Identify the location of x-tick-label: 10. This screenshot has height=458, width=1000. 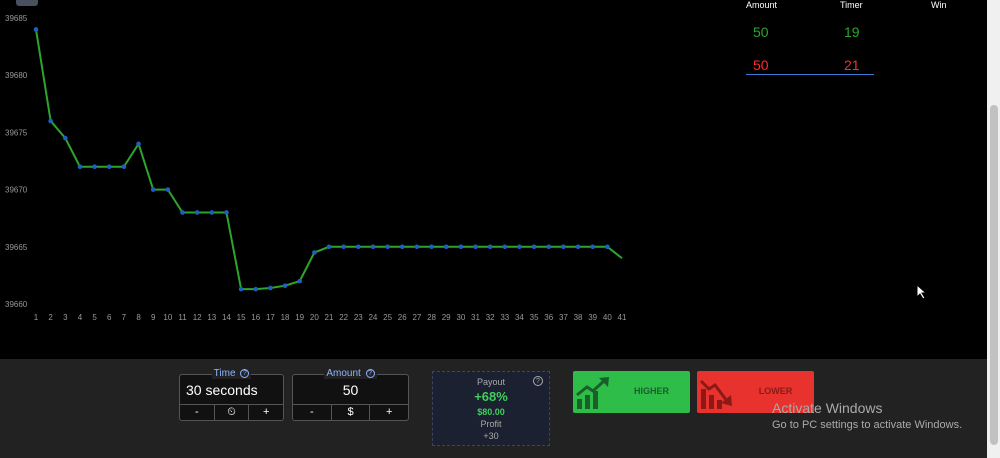
(167, 317).